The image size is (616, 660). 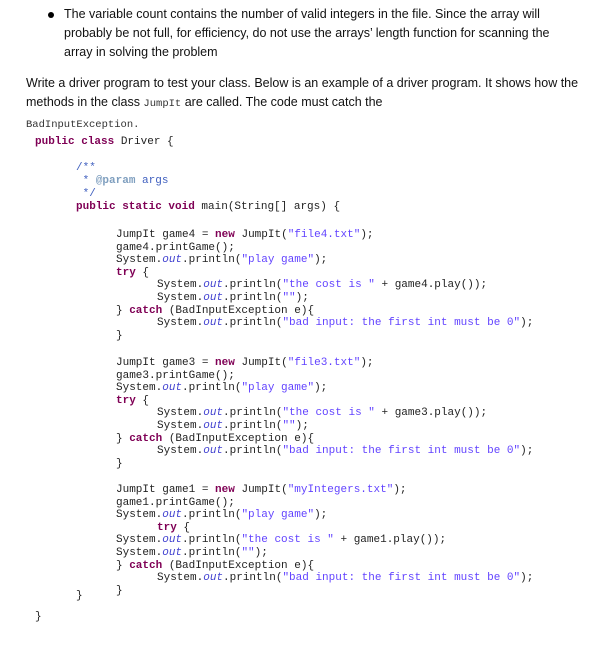 I want to click on println-play-line: System.out.println("play game");, so click(x=221, y=515).